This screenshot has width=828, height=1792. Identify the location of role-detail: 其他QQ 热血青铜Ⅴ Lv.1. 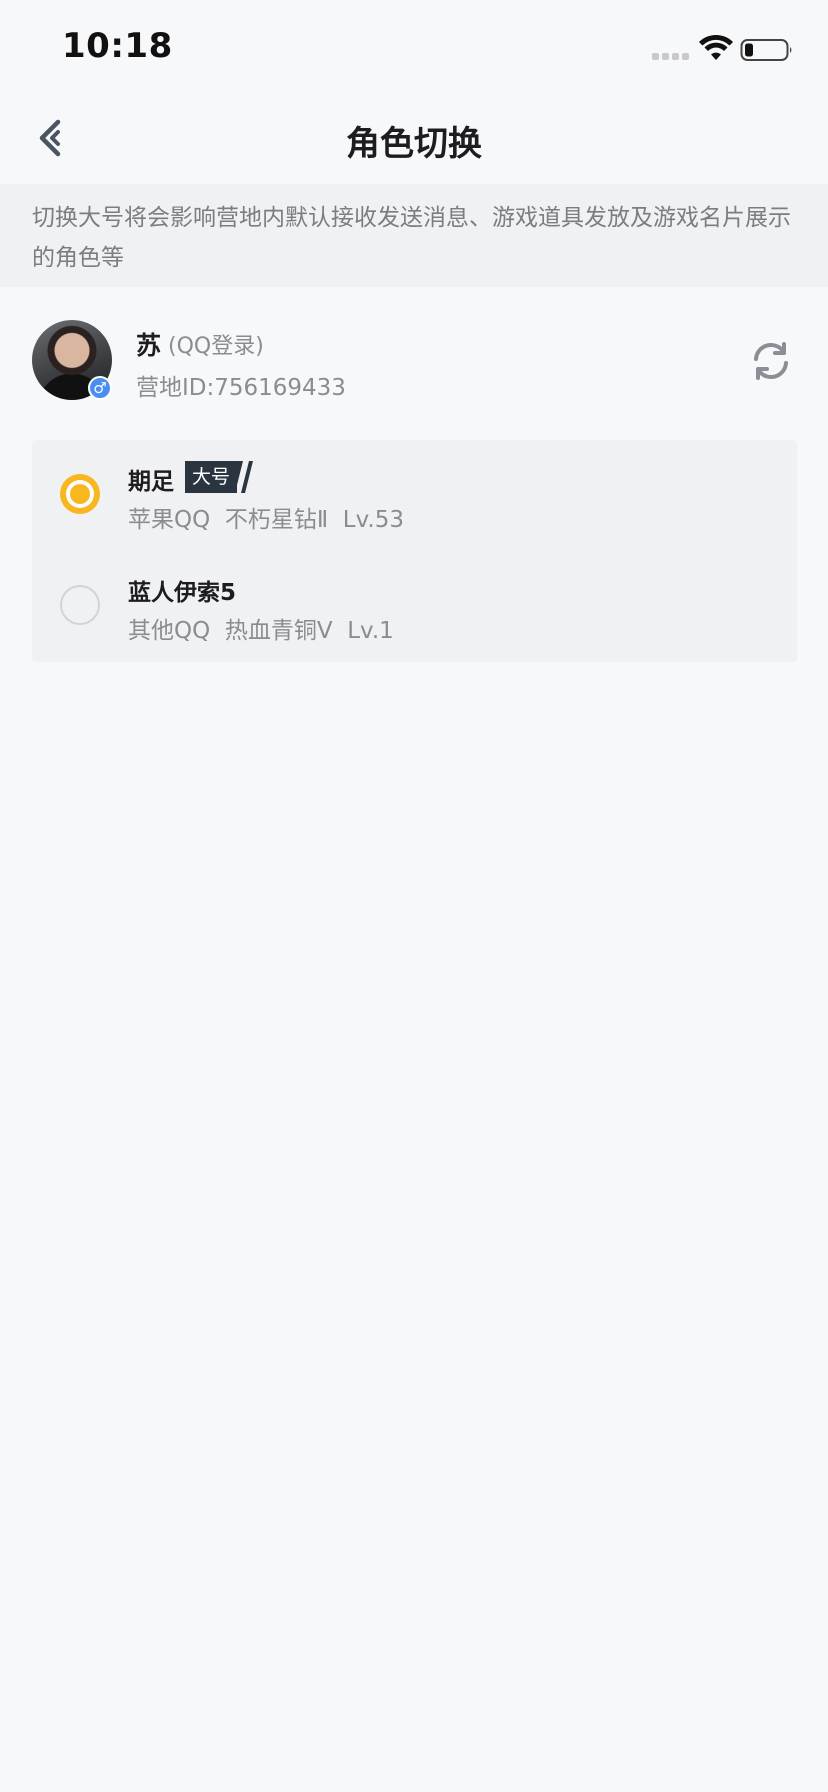
(261, 628).